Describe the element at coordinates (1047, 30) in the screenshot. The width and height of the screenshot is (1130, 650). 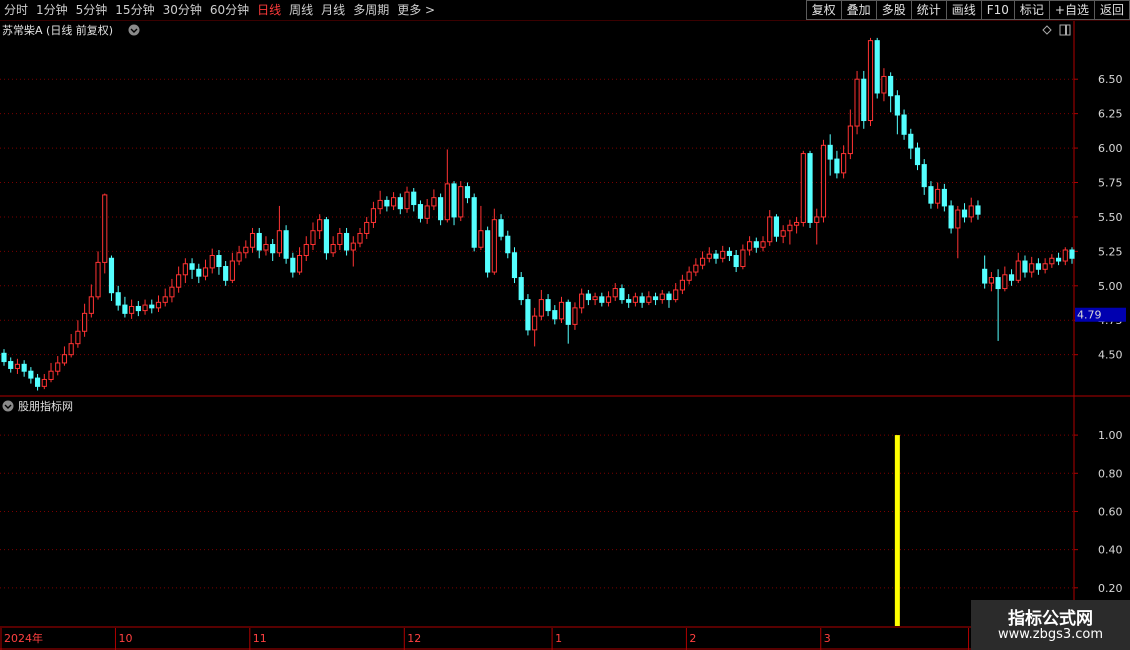
I see `diamond-icon` at that location.